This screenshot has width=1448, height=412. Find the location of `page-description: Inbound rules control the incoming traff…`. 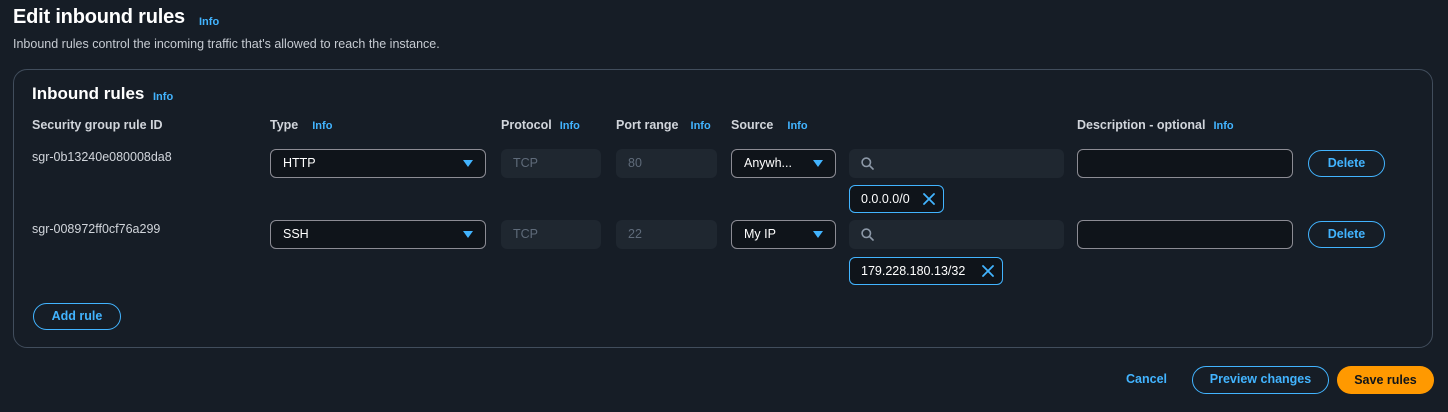

page-description: Inbound rules control the incoming traff… is located at coordinates (226, 44).